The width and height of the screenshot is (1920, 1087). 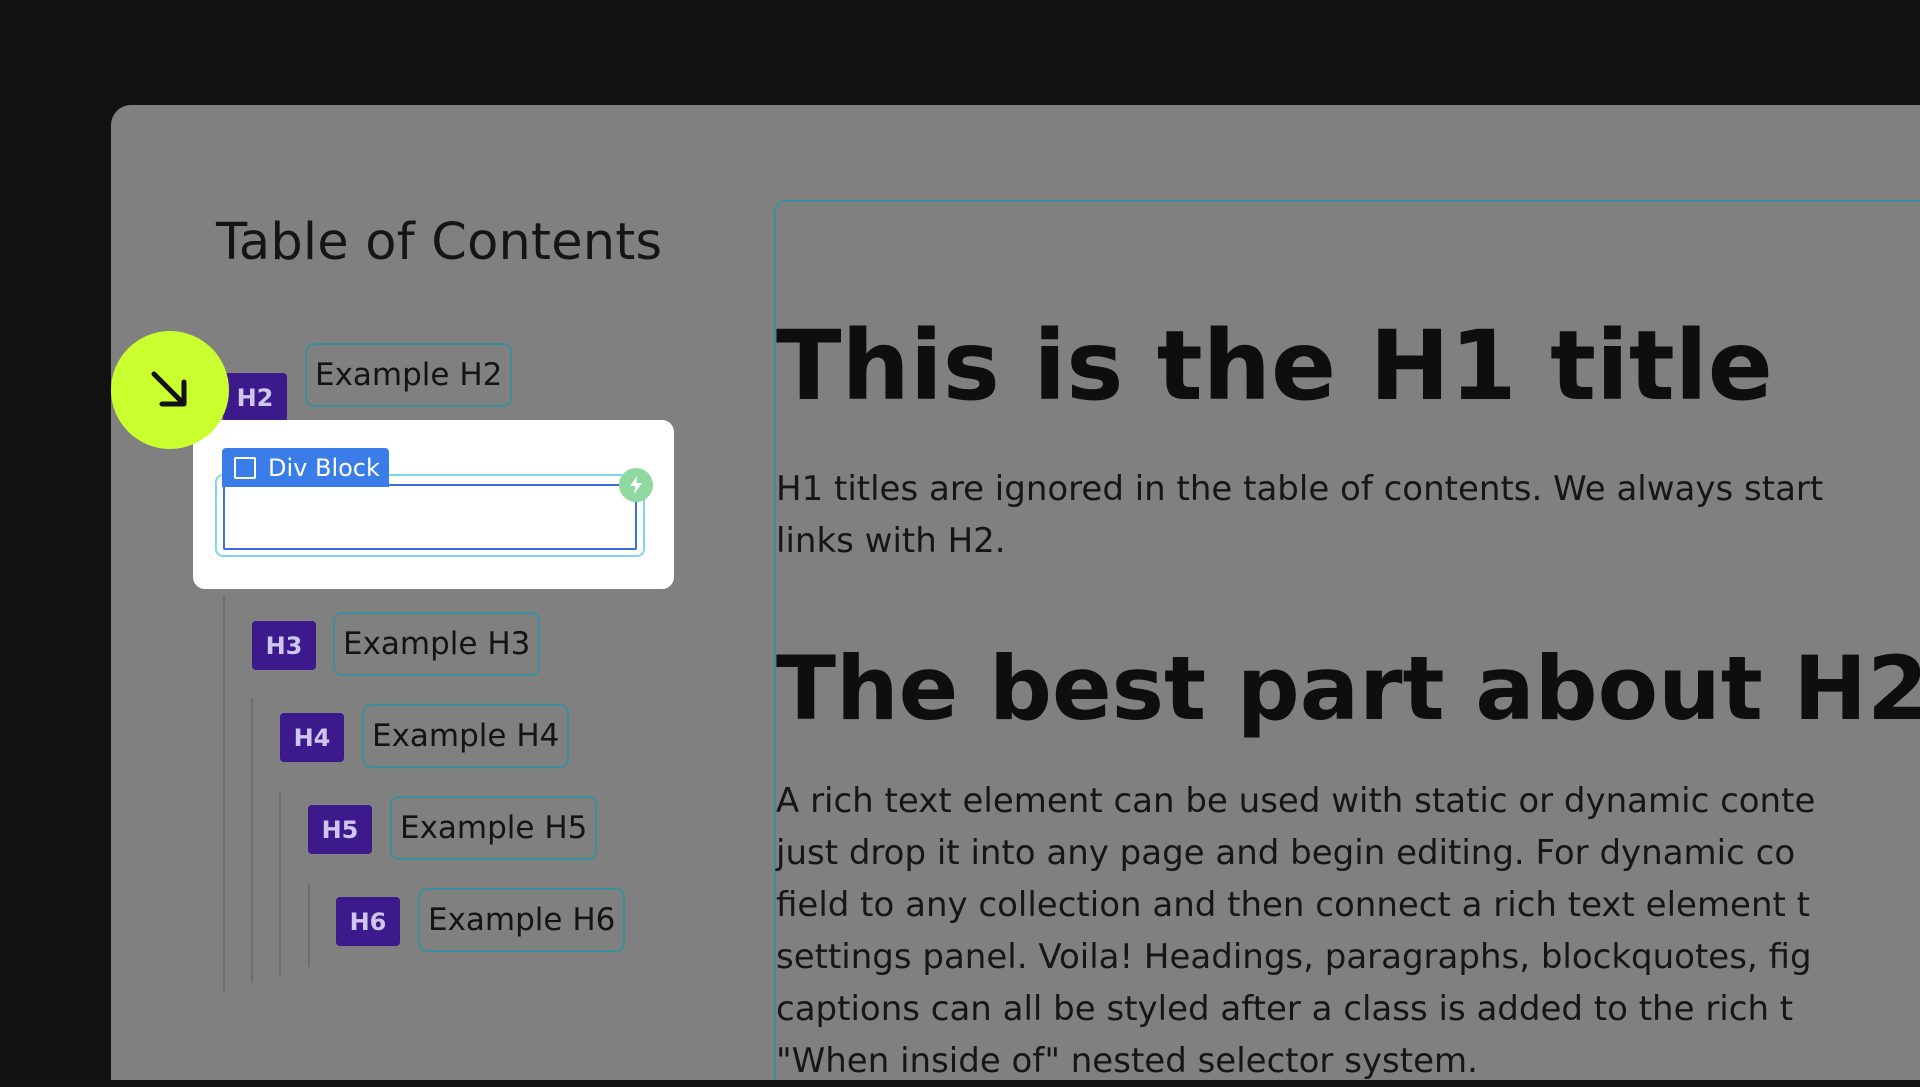 What do you see at coordinates (284, 645) in the screenshot?
I see `toc-badge-h3: H3` at bounding box center [284, 645].